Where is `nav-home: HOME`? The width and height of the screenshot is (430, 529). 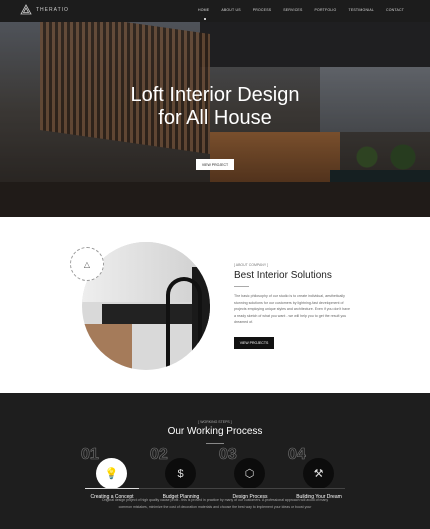
nav-home: HOME is located at coordinates (203, 14).